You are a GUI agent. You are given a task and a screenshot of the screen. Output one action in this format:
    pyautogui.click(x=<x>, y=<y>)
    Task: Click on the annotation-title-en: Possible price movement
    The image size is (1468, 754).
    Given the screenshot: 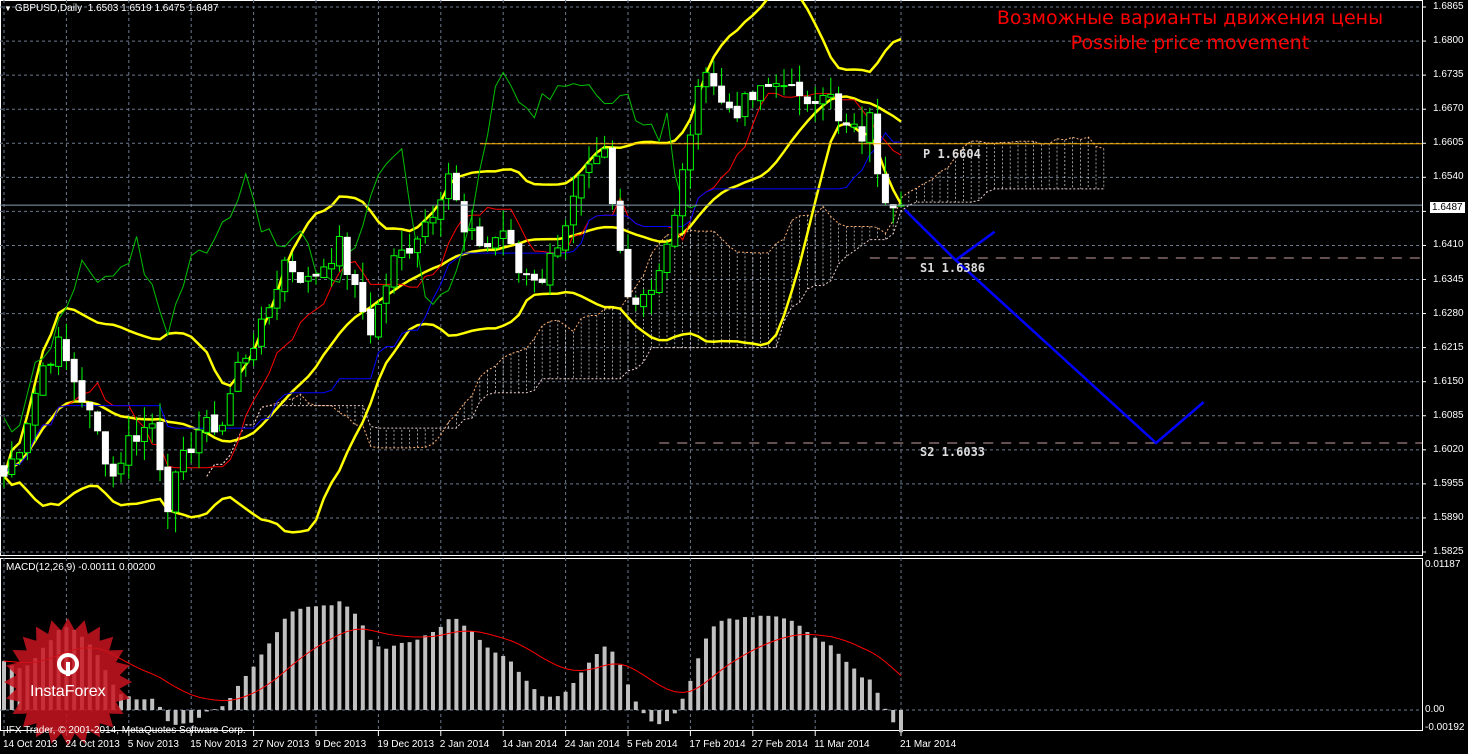 What is the action you would take?
    pyautogui.click(x=1190, y=43)
    